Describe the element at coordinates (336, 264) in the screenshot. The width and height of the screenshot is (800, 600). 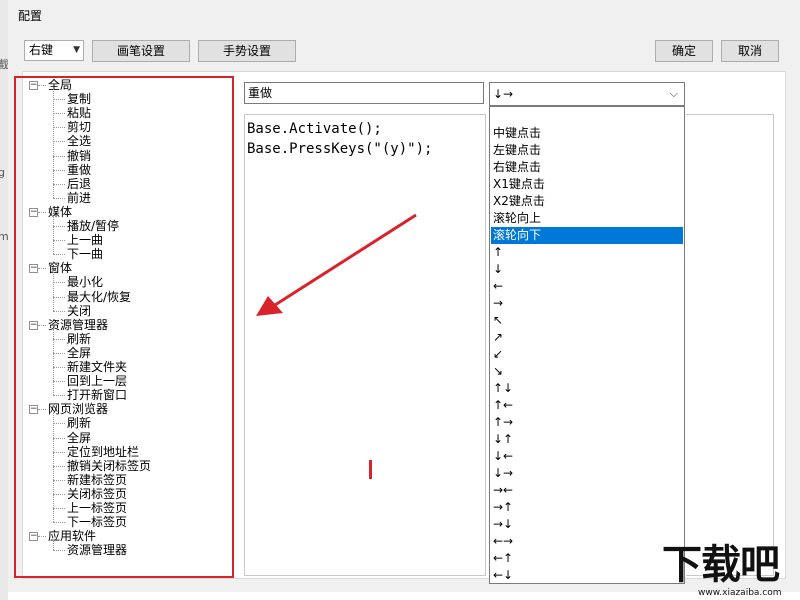
I see `annotation-arrow-icon` at that location.